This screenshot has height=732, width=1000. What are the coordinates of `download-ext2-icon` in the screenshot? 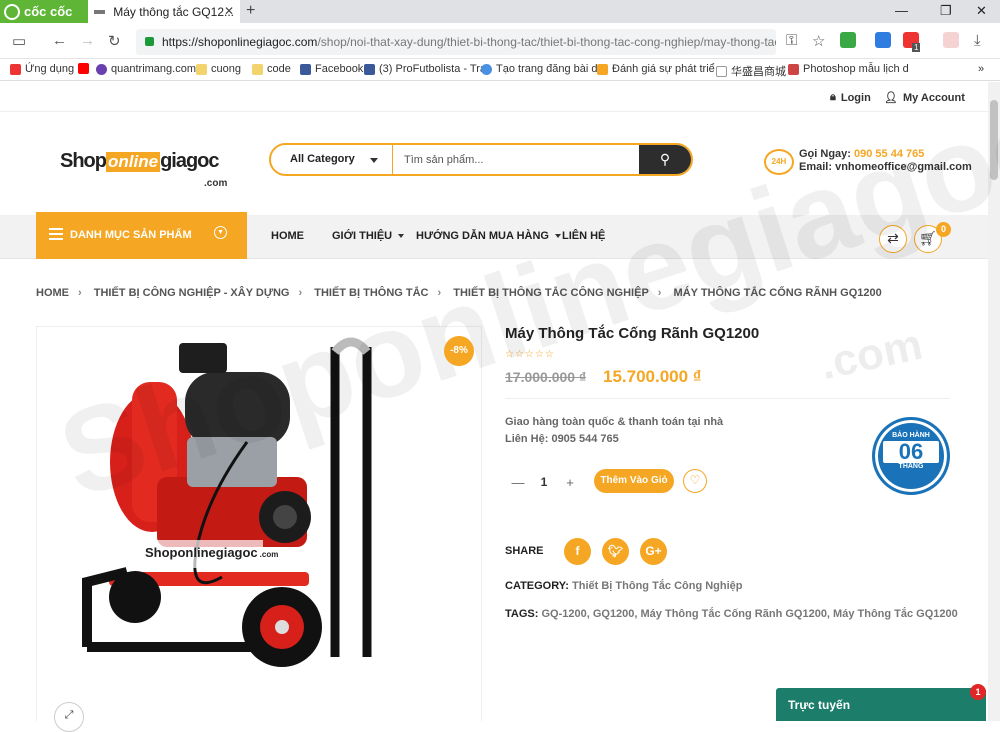 It's located at (883, 40).